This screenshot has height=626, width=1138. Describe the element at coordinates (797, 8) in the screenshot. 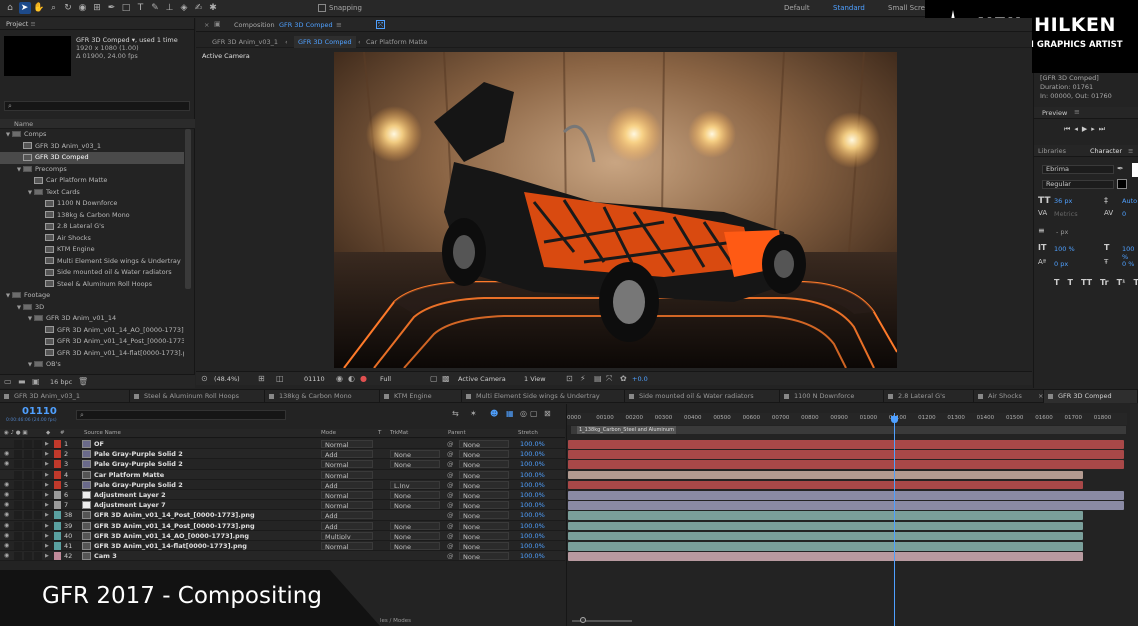

I see `workspace-default: Default` at that location.